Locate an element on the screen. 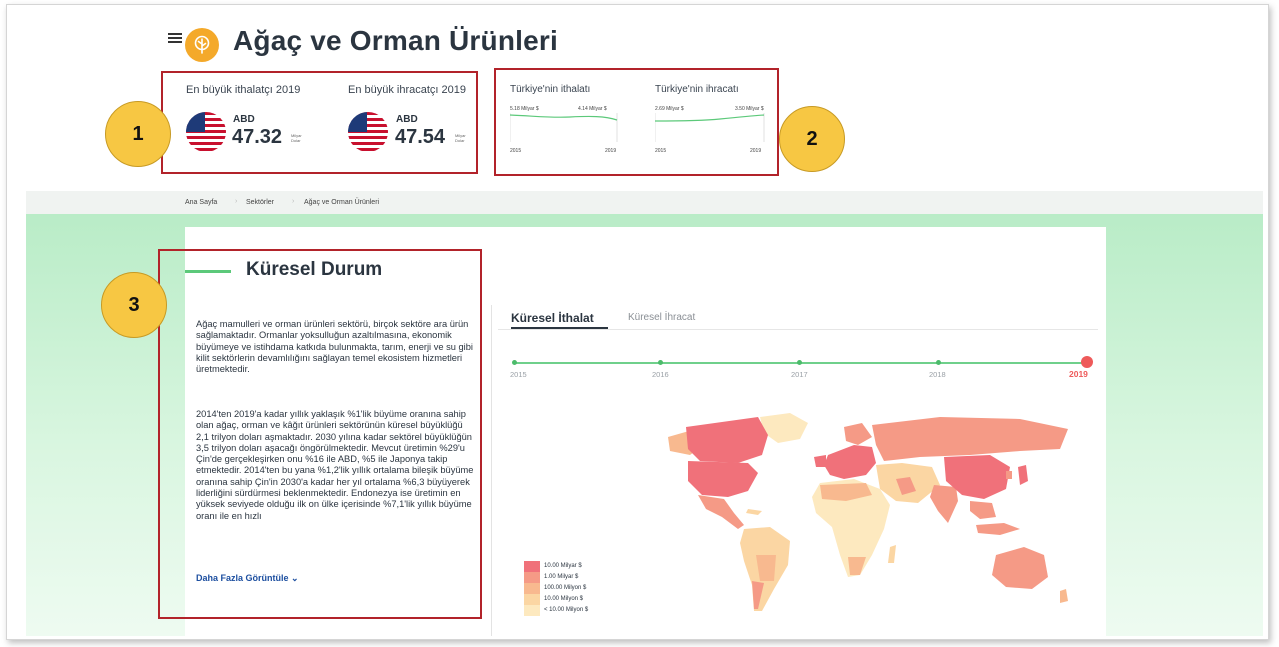  legend-label: 1.00 Milyar $ is located at coordinates (561, 577).